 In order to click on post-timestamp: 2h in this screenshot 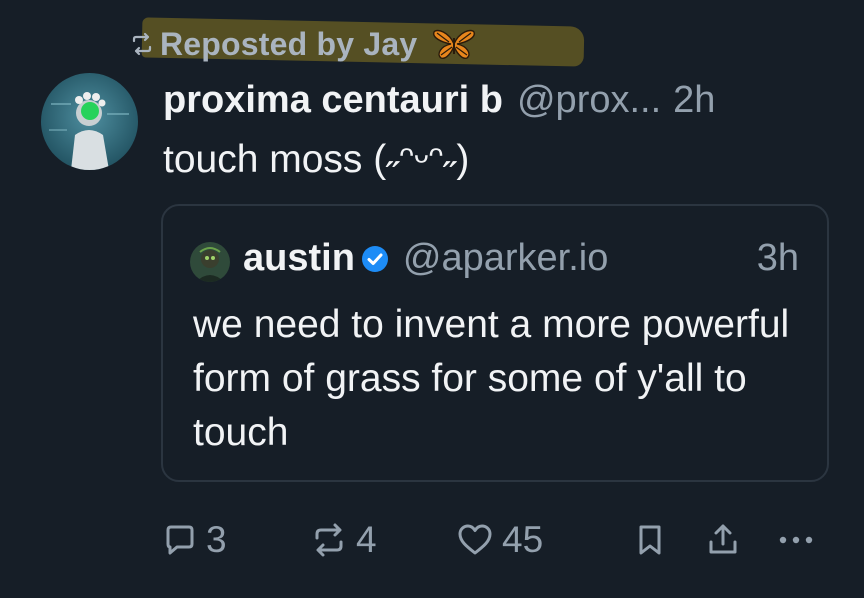, I will do `click(694, 100)`.